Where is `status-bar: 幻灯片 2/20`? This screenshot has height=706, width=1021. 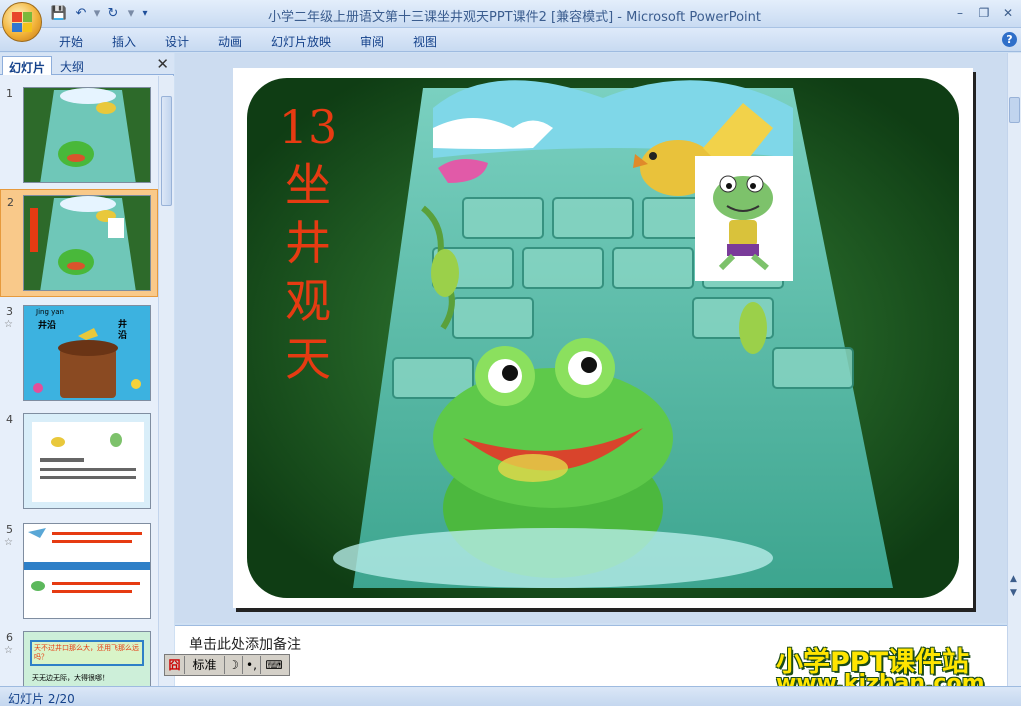 status-bar: 幻灯片 2/20 is located at coordinates (510, 696).